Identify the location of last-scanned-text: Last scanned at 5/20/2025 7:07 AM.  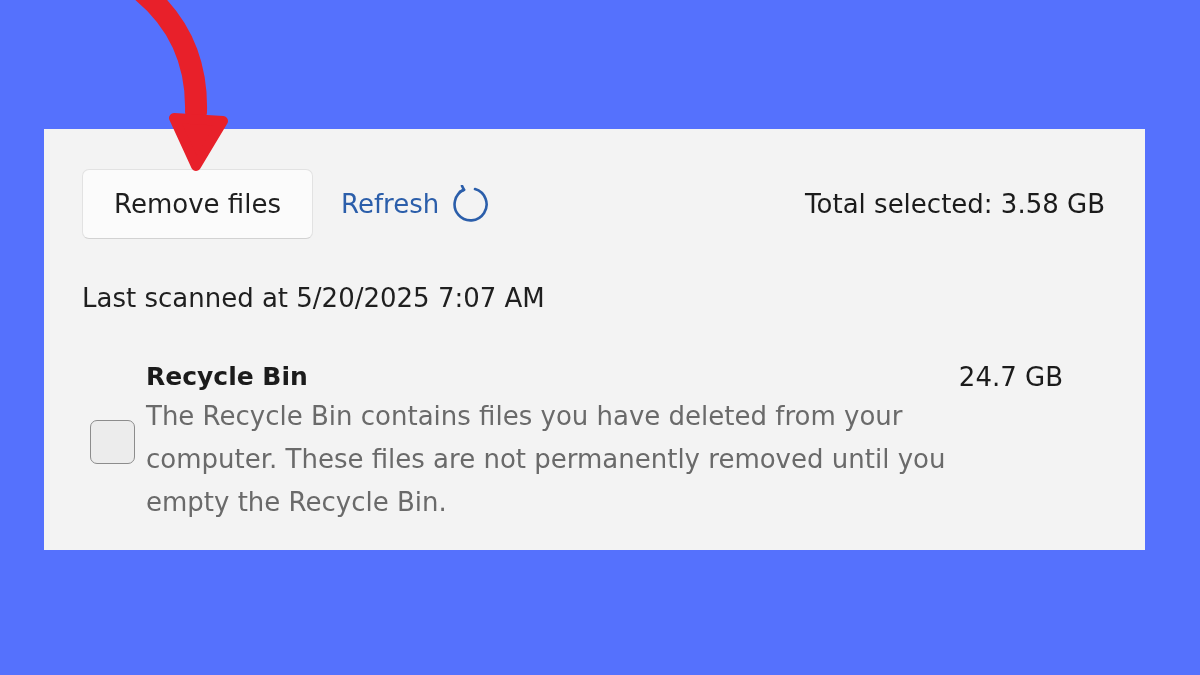
(314, 298).